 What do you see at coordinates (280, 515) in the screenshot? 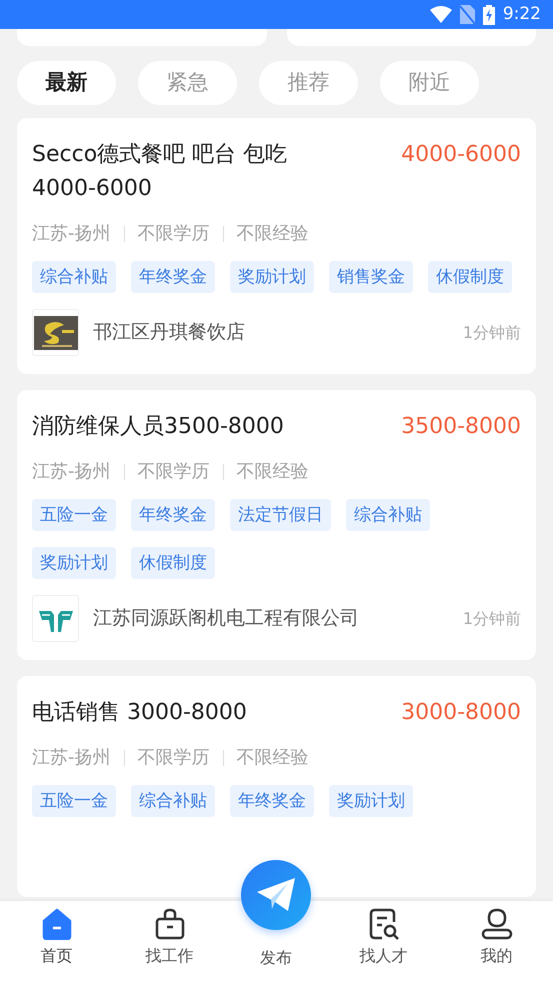
I see `benefit-tag: 法定节假日` at bounding box center [280, 515].